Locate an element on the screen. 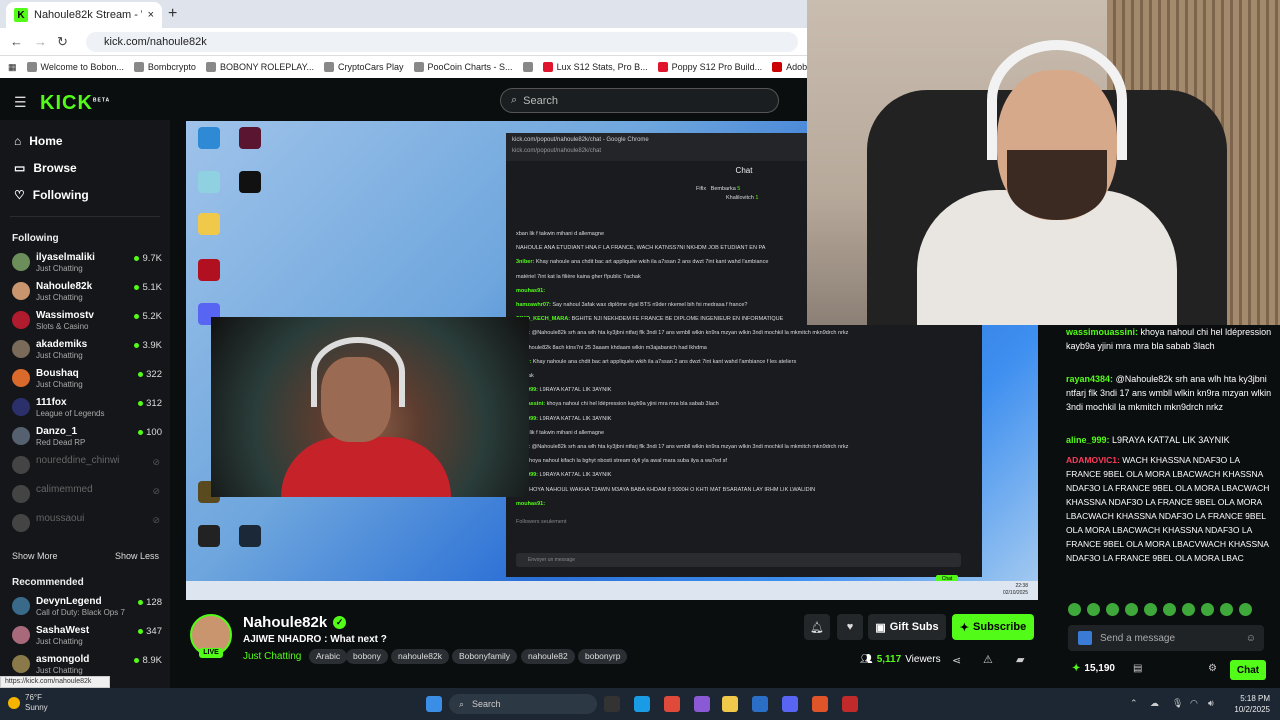 The height and width of the screenshot is (720, 1280). live-dot-icon is located at coordinates (137, 258).